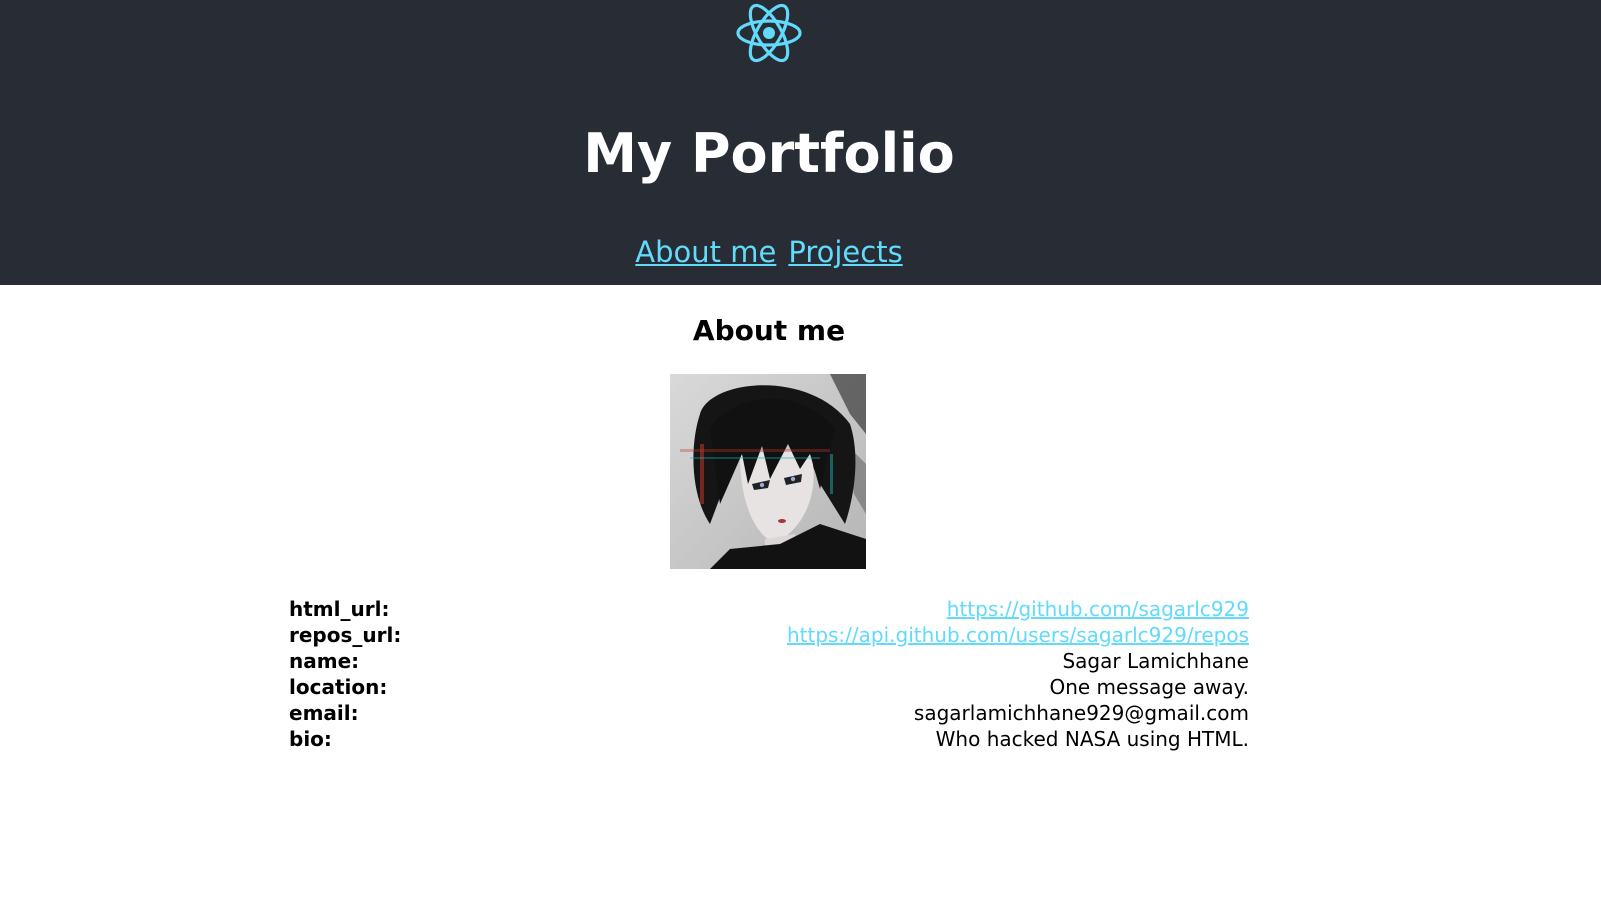  Describe the element at coordinates (705, 252) in the screenshot. I see `nav-link-about-me: About me` at that location.